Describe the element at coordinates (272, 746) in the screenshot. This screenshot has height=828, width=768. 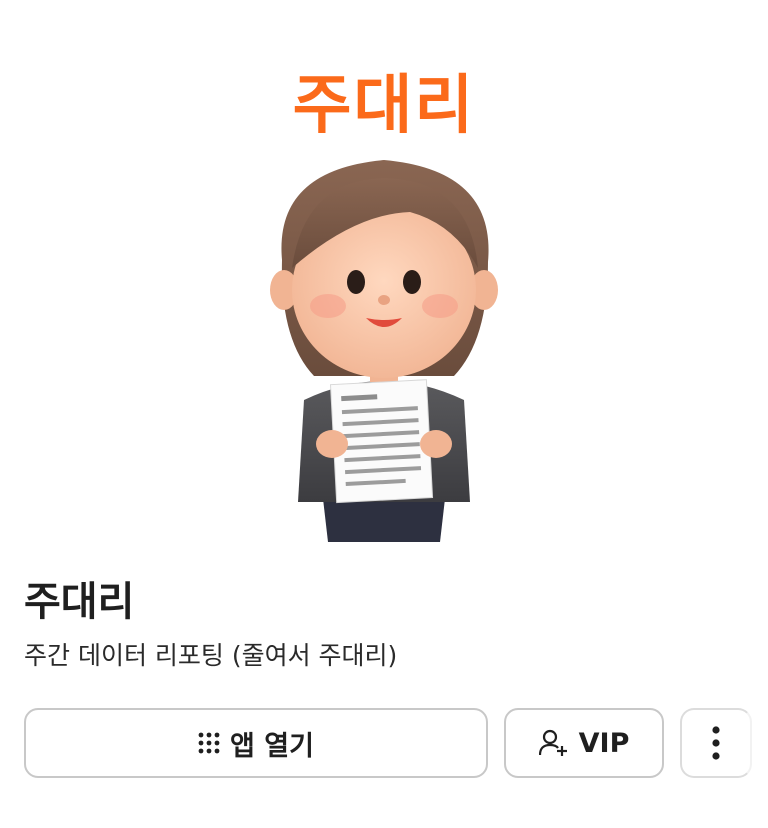
I see `open-app-label: 앱 열기` at that location.